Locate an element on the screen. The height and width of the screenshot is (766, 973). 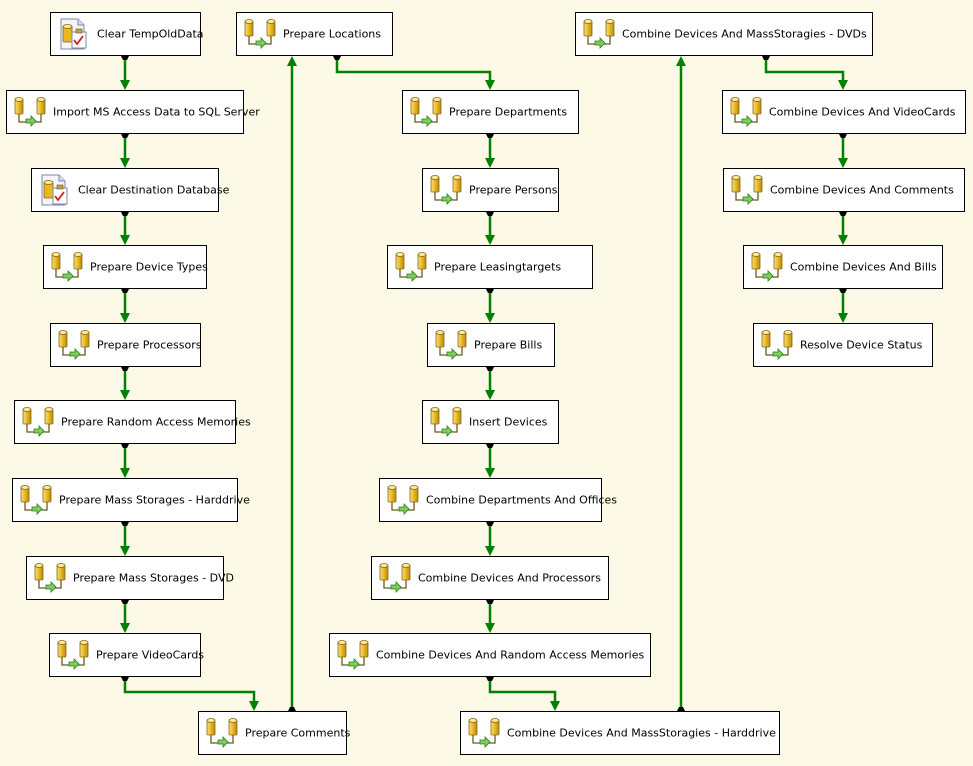
task-label: Prepare Device Types is located at coordinates (149, 267).